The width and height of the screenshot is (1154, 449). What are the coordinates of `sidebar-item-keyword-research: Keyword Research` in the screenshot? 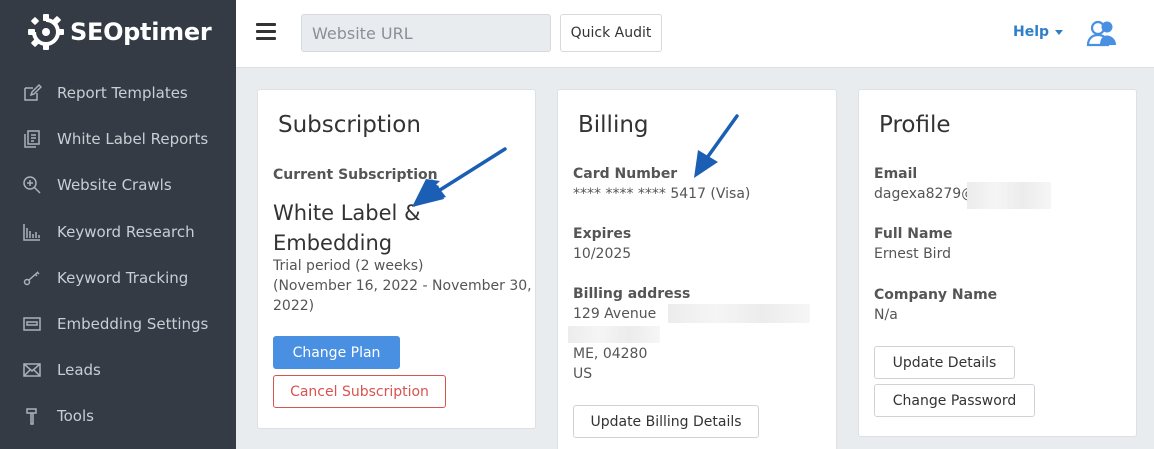 It's located at (118, 232).